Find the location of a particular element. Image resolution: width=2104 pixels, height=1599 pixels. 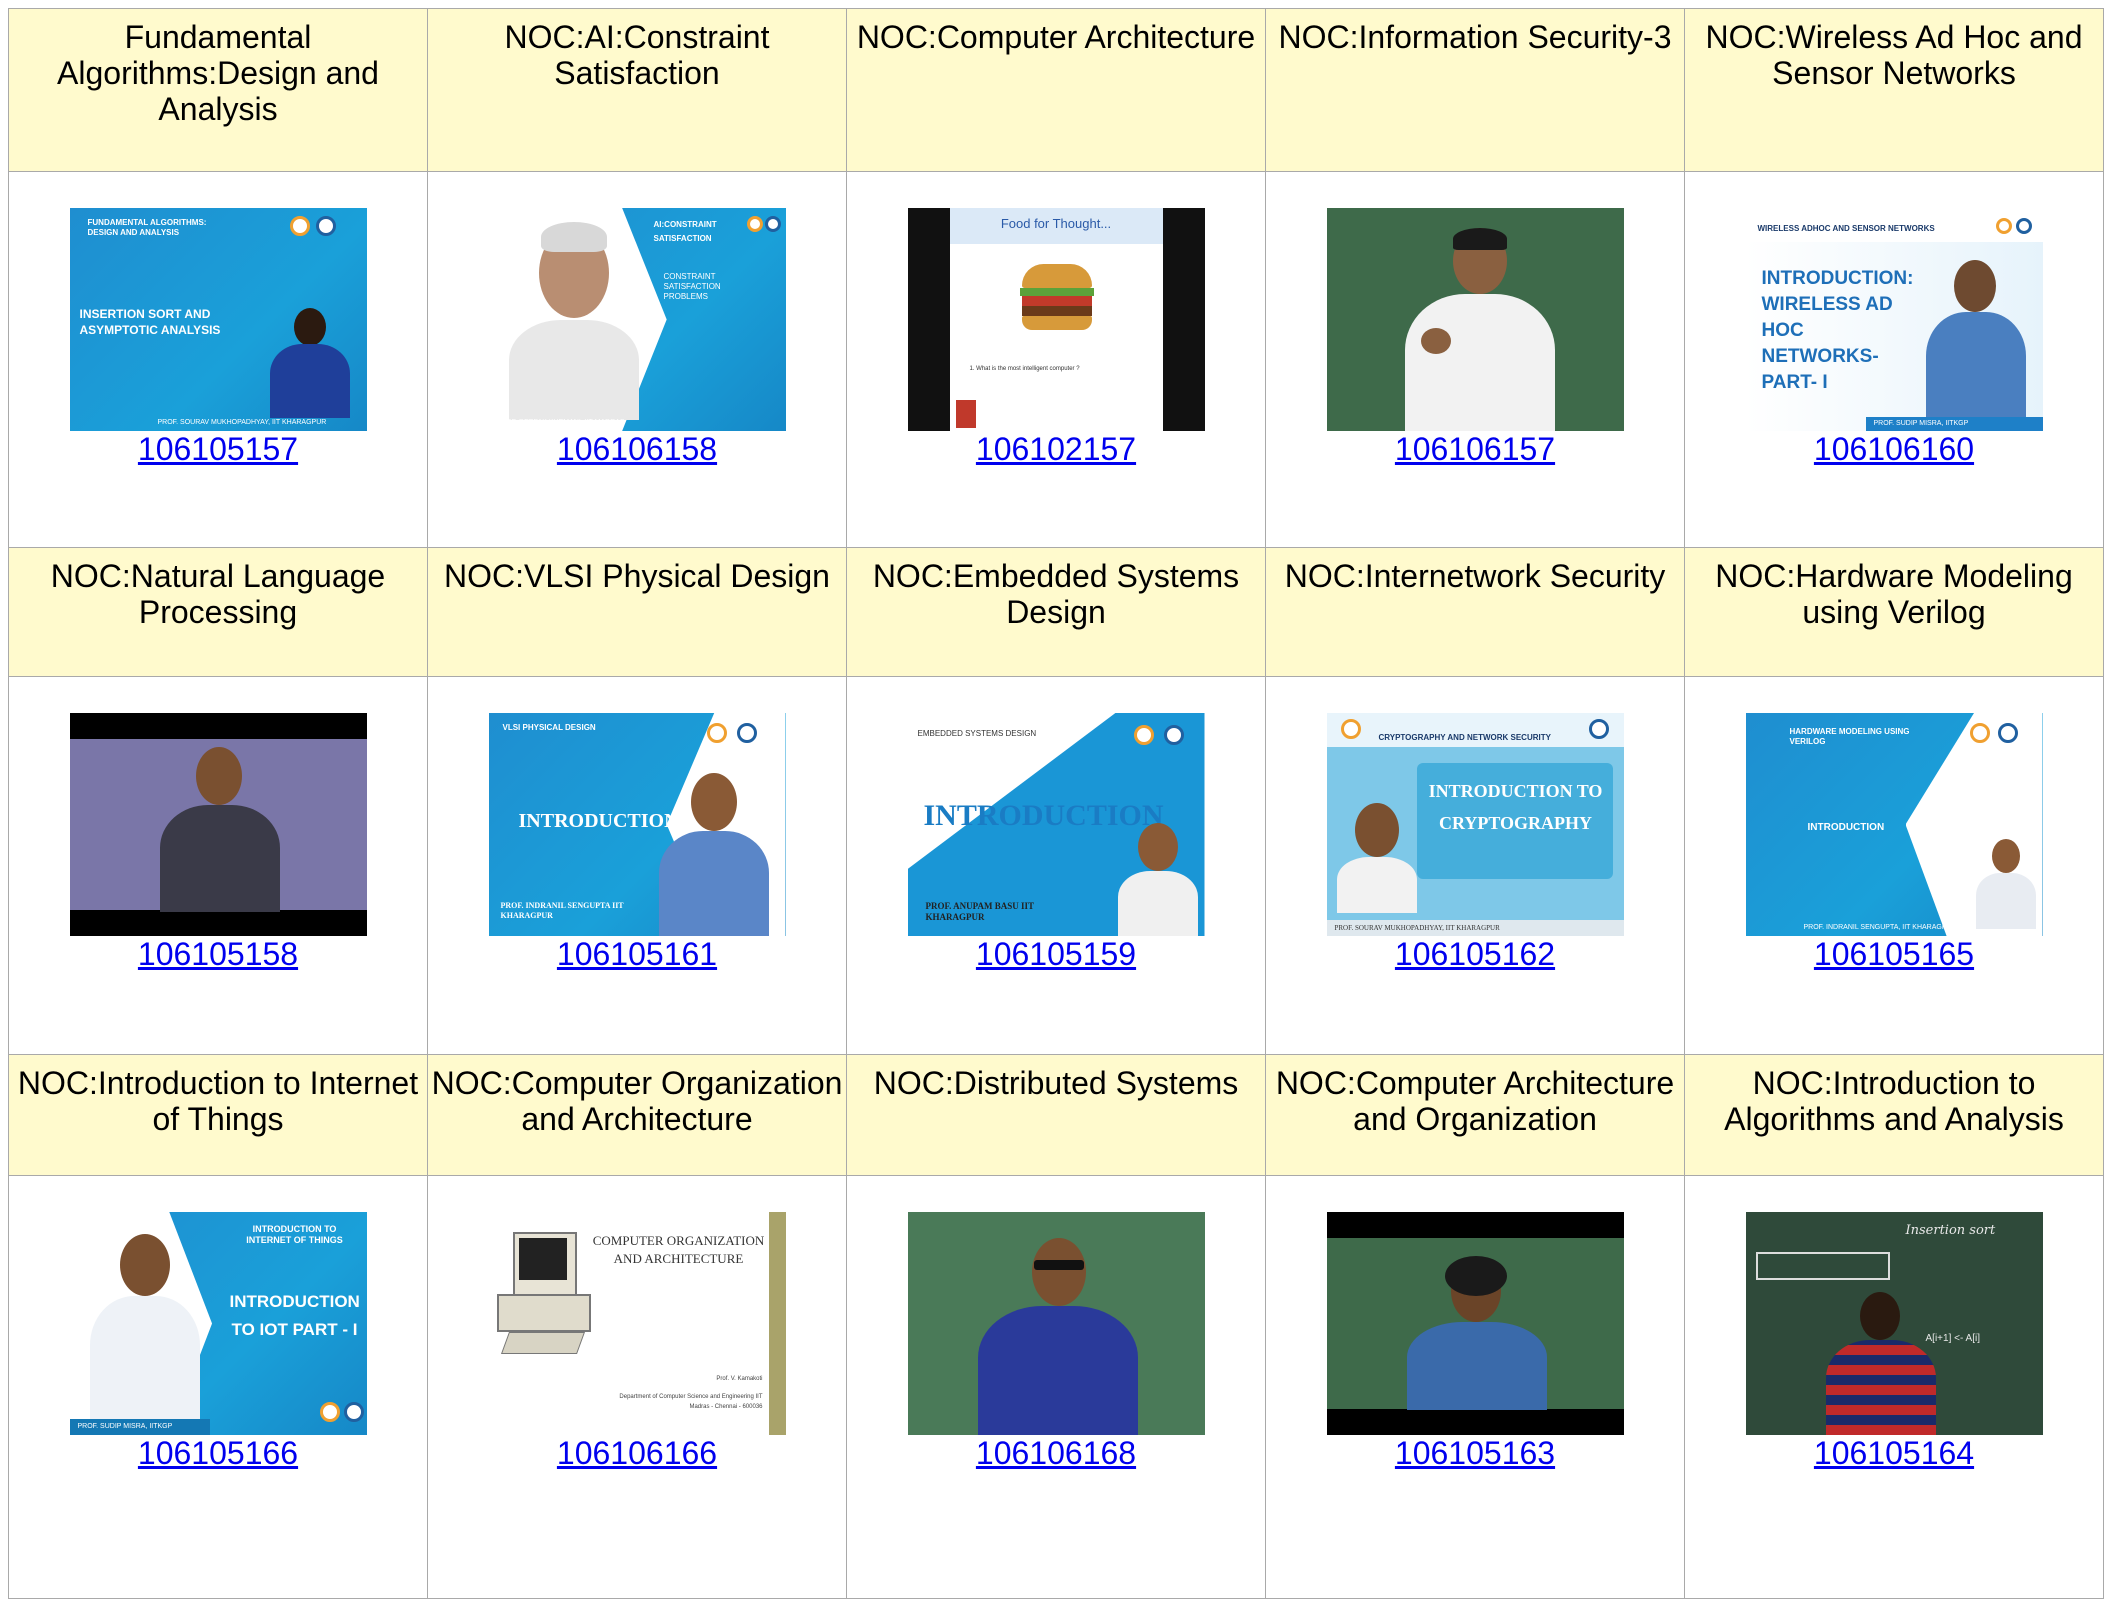

slide-header: HARDWARE MODELING USING VERILOG is located at coordinates (1849, 736).